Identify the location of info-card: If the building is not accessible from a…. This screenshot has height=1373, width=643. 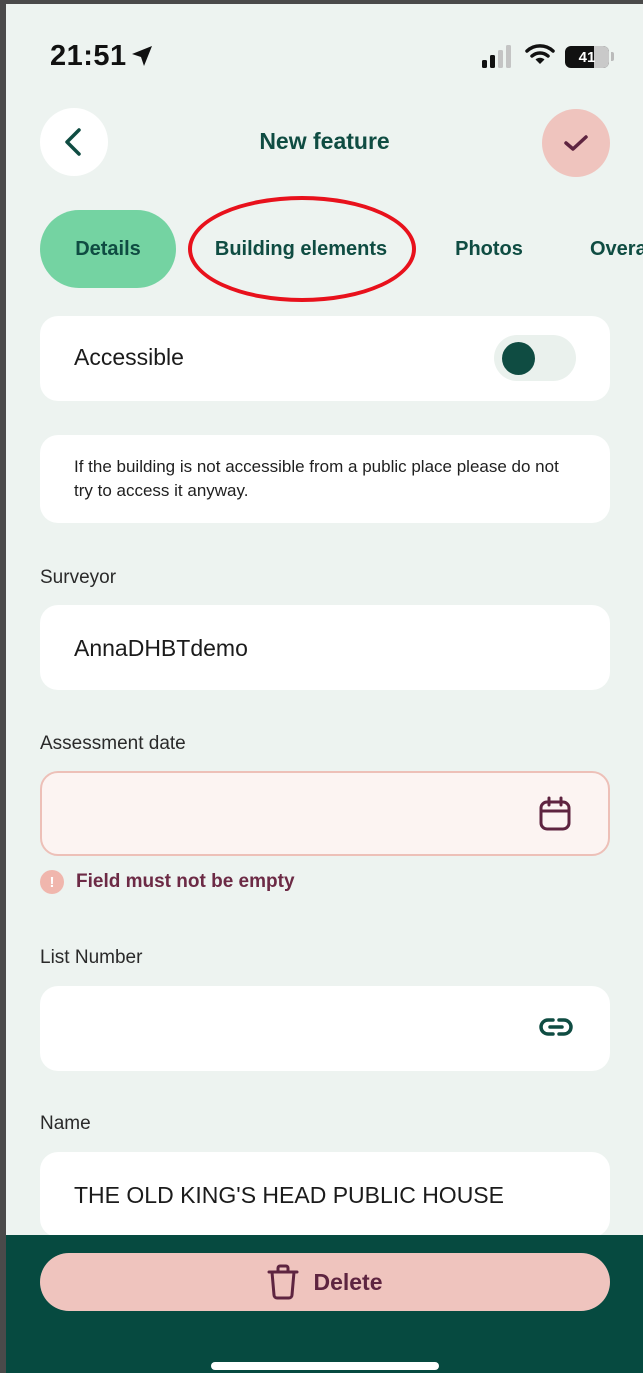
(325, 479).